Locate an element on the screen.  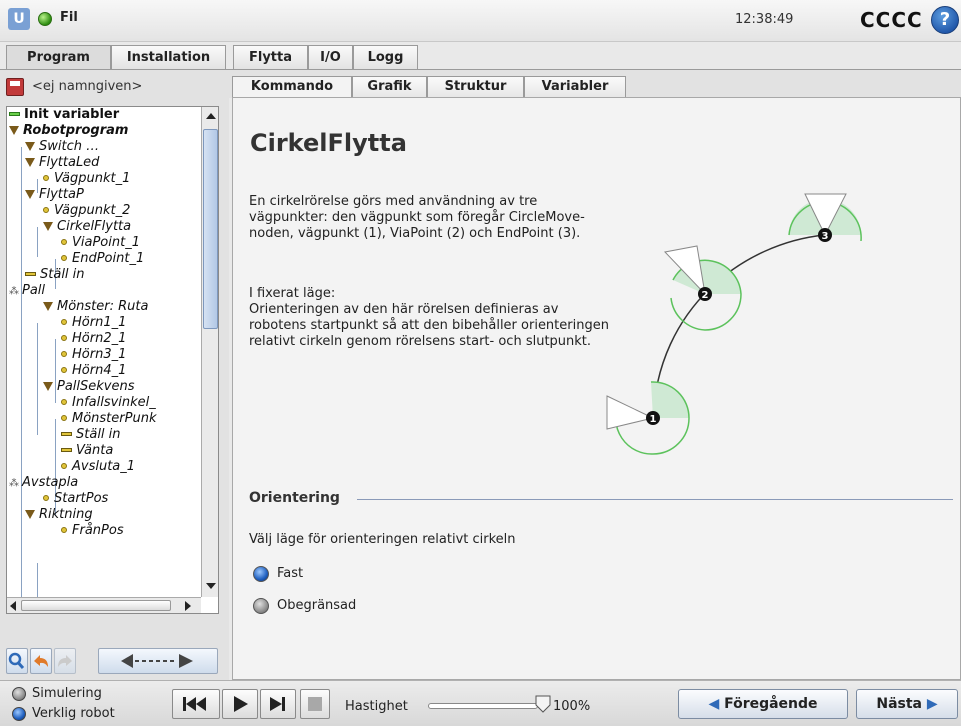
tree-node: FlyttaLed is located at coordinates (62, 163).